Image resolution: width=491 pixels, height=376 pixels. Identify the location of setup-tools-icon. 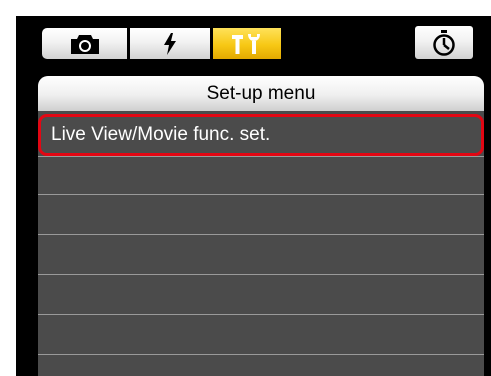
(246, 43).